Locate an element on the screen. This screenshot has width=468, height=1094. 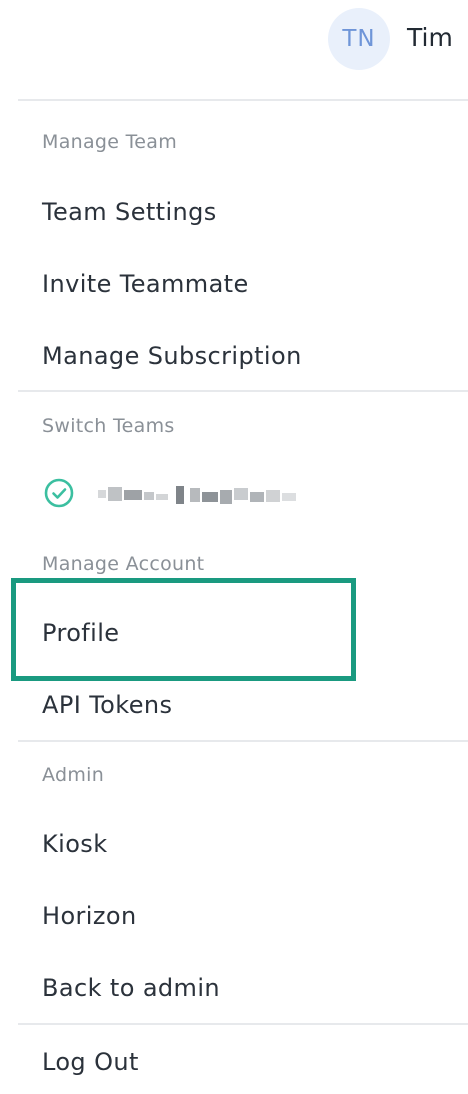
menu-item-team-settings: Team Settings is located at coordinates (129, 212).